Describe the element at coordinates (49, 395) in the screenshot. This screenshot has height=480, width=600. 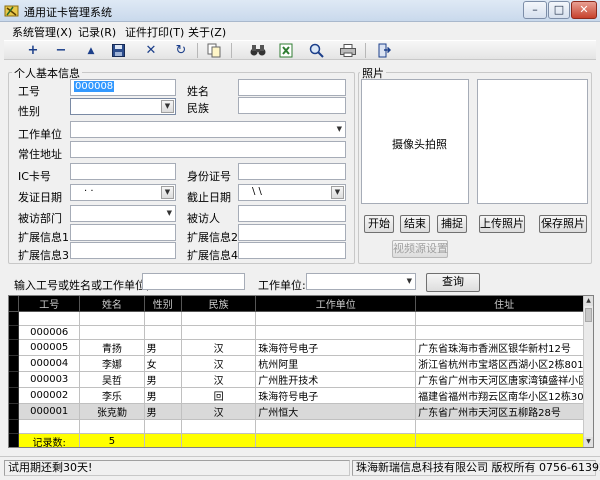
I see `table-cell: 000002` at that location.